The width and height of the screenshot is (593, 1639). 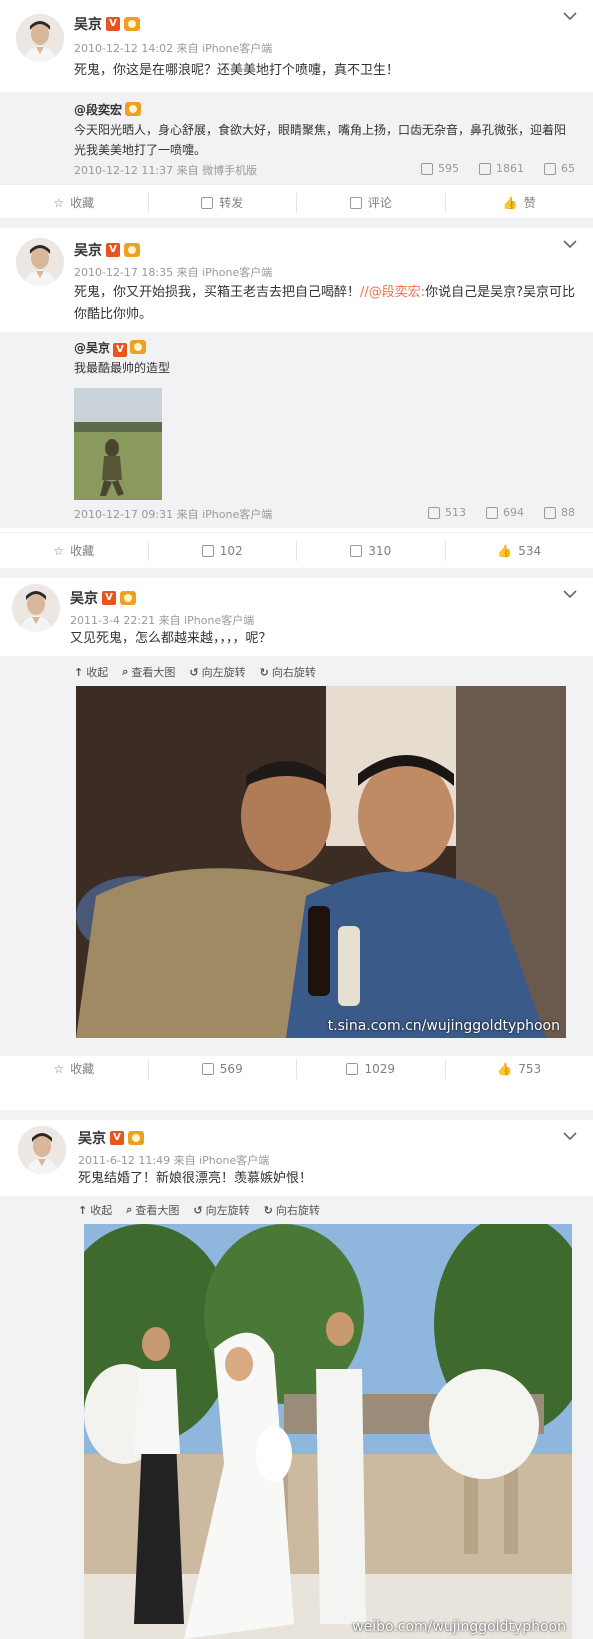 What do you see at coordinates (559, 168) in the screenshot?
I see `quote-like-count: 65` at bounding box center [559, 168].